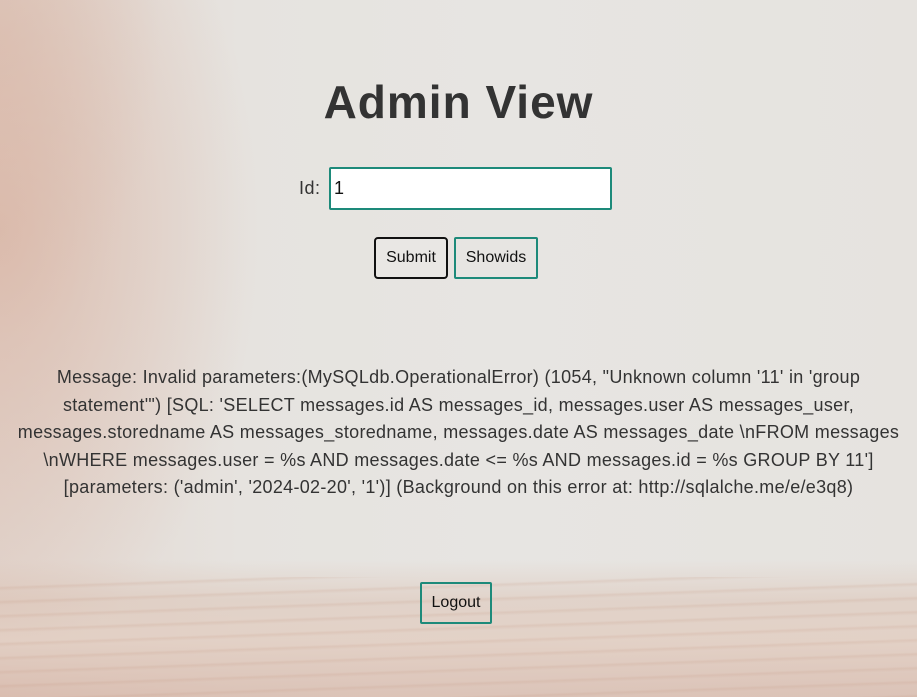  I want to click on submit-button: Submit, so click(411, 258).